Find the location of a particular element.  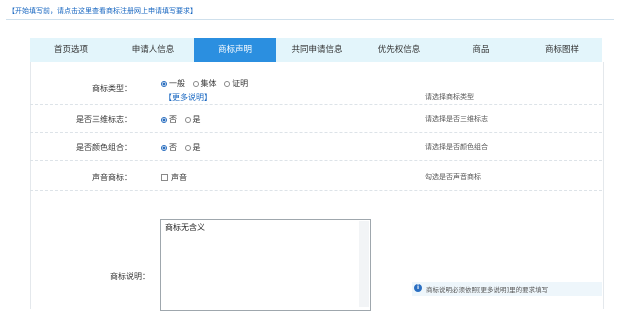

tab-bar: 首页选项 申请人信息 商标声明 共同申请信息 优先权信息 商品 商标图样 is located at coordinates (316, 50).